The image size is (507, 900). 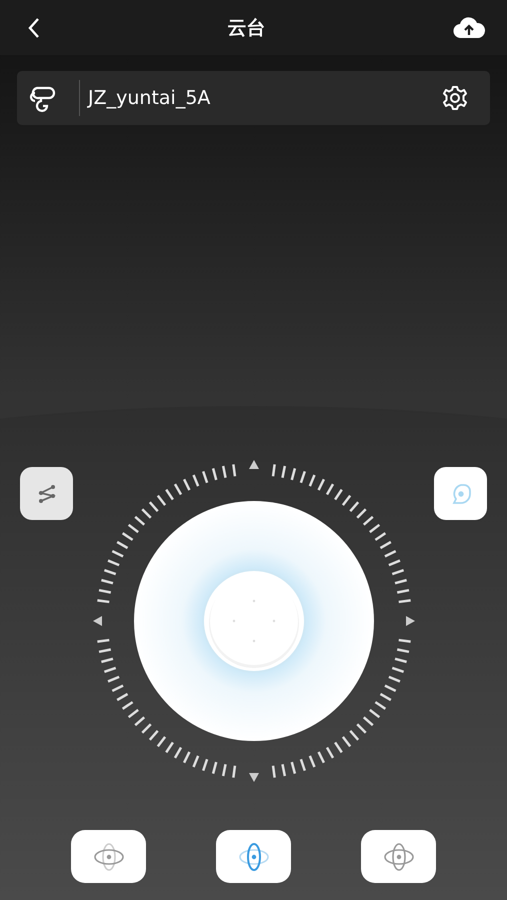 What do you see at coordinates (460, 493) in the screenshot?
I see `recenter-button` at bounding box center [460, 493].